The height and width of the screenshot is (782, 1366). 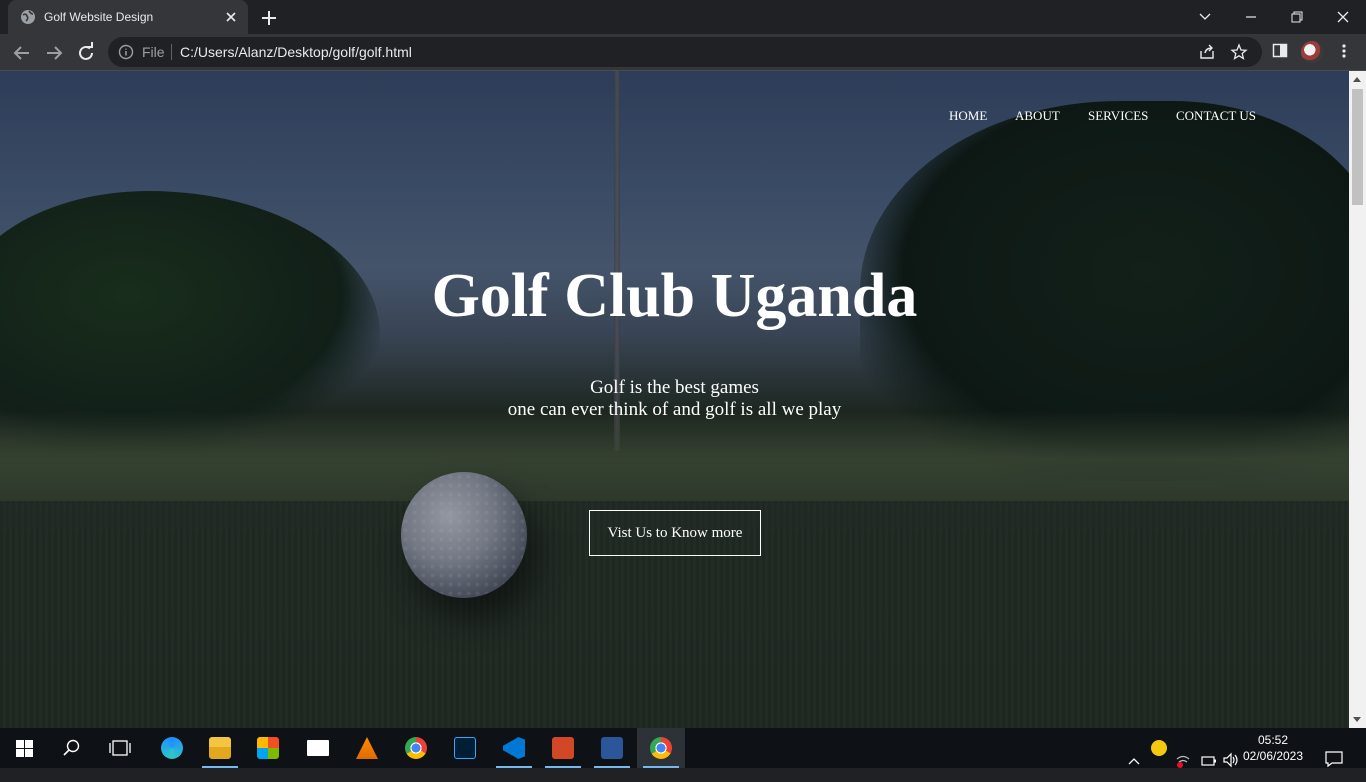 What do you see at coordinates (22, 53) in the screenshot?
I see `back-arrow-icon` at bounding box center [22, 53].